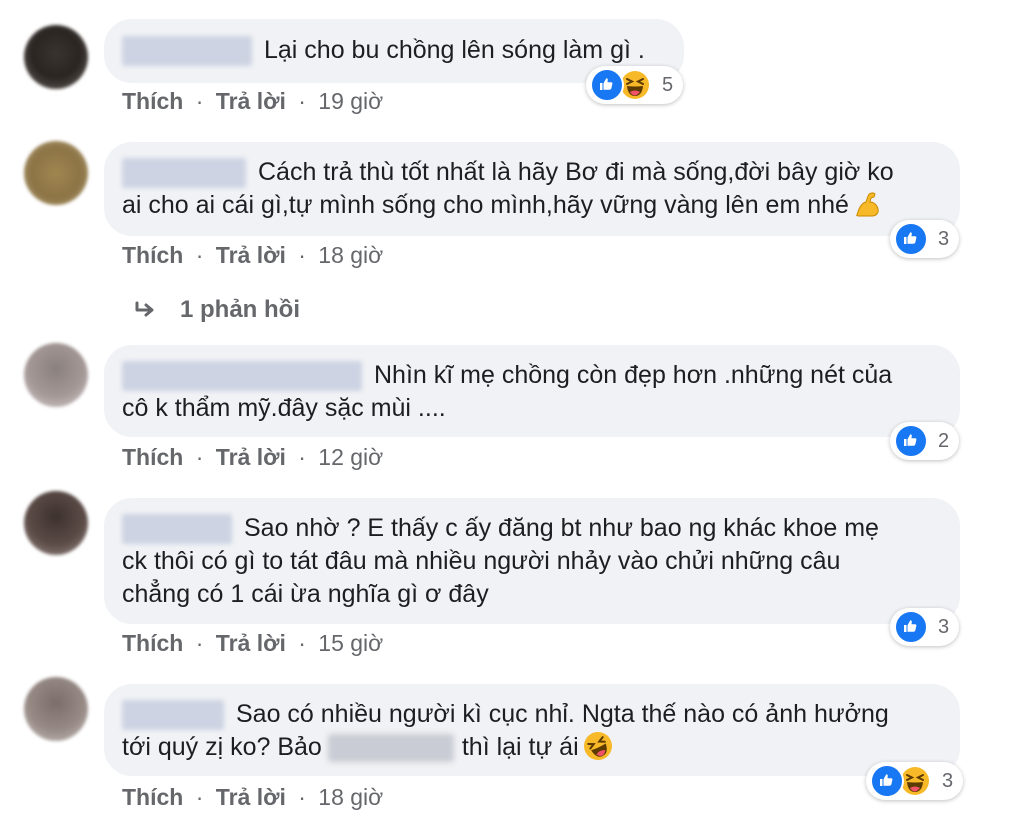 Image resolution: width=1028 pixels, height=828 pixels. What do you see at coordinates (944, 440) in the screenshot?
I see `reaction-count: 2` at bounding box center [944, 440].